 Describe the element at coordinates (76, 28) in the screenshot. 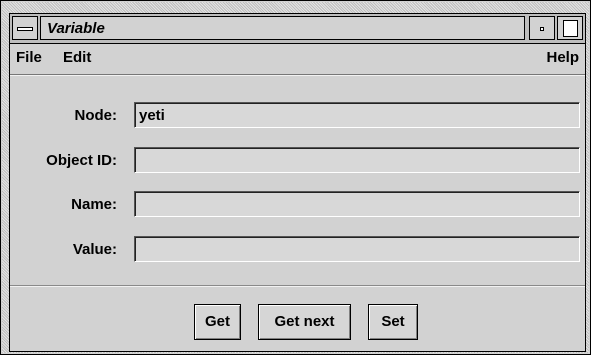

I see `window-title: Variable` at that location.